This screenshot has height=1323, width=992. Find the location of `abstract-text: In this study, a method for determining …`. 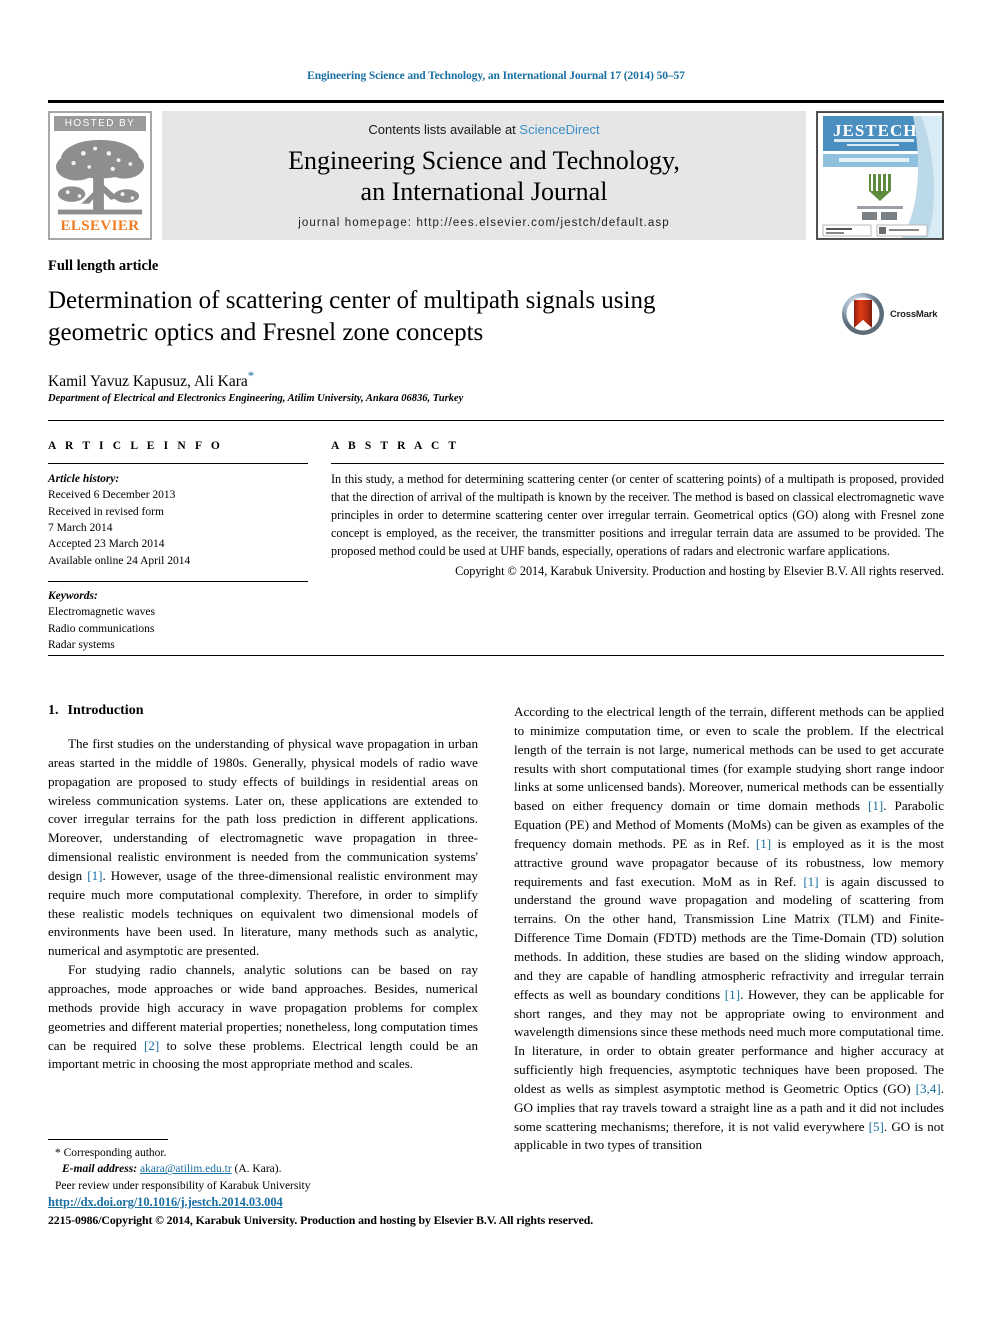

abstract-text: In this study, a method for determining … is located at coordinates (637, 515).